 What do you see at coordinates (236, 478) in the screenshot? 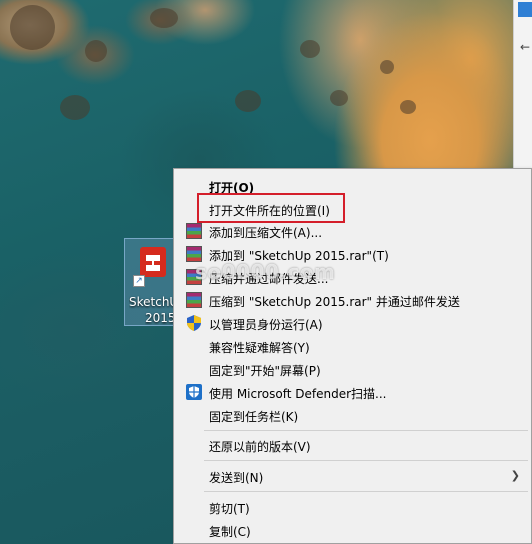
I see `menu-item-label: 发送到(N)` at bounding box center [236, 478].